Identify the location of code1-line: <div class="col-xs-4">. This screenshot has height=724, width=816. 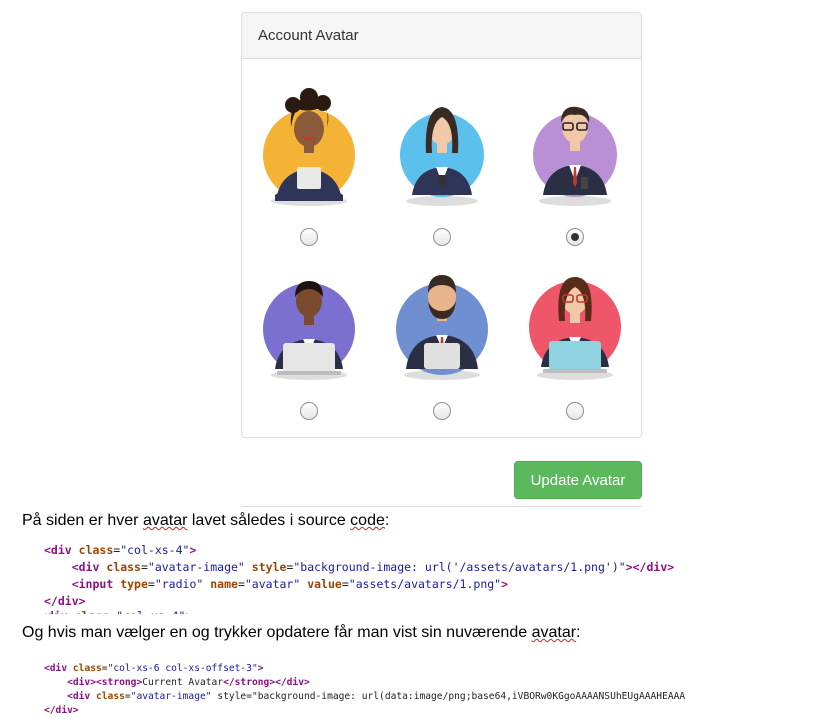
(120, 550).